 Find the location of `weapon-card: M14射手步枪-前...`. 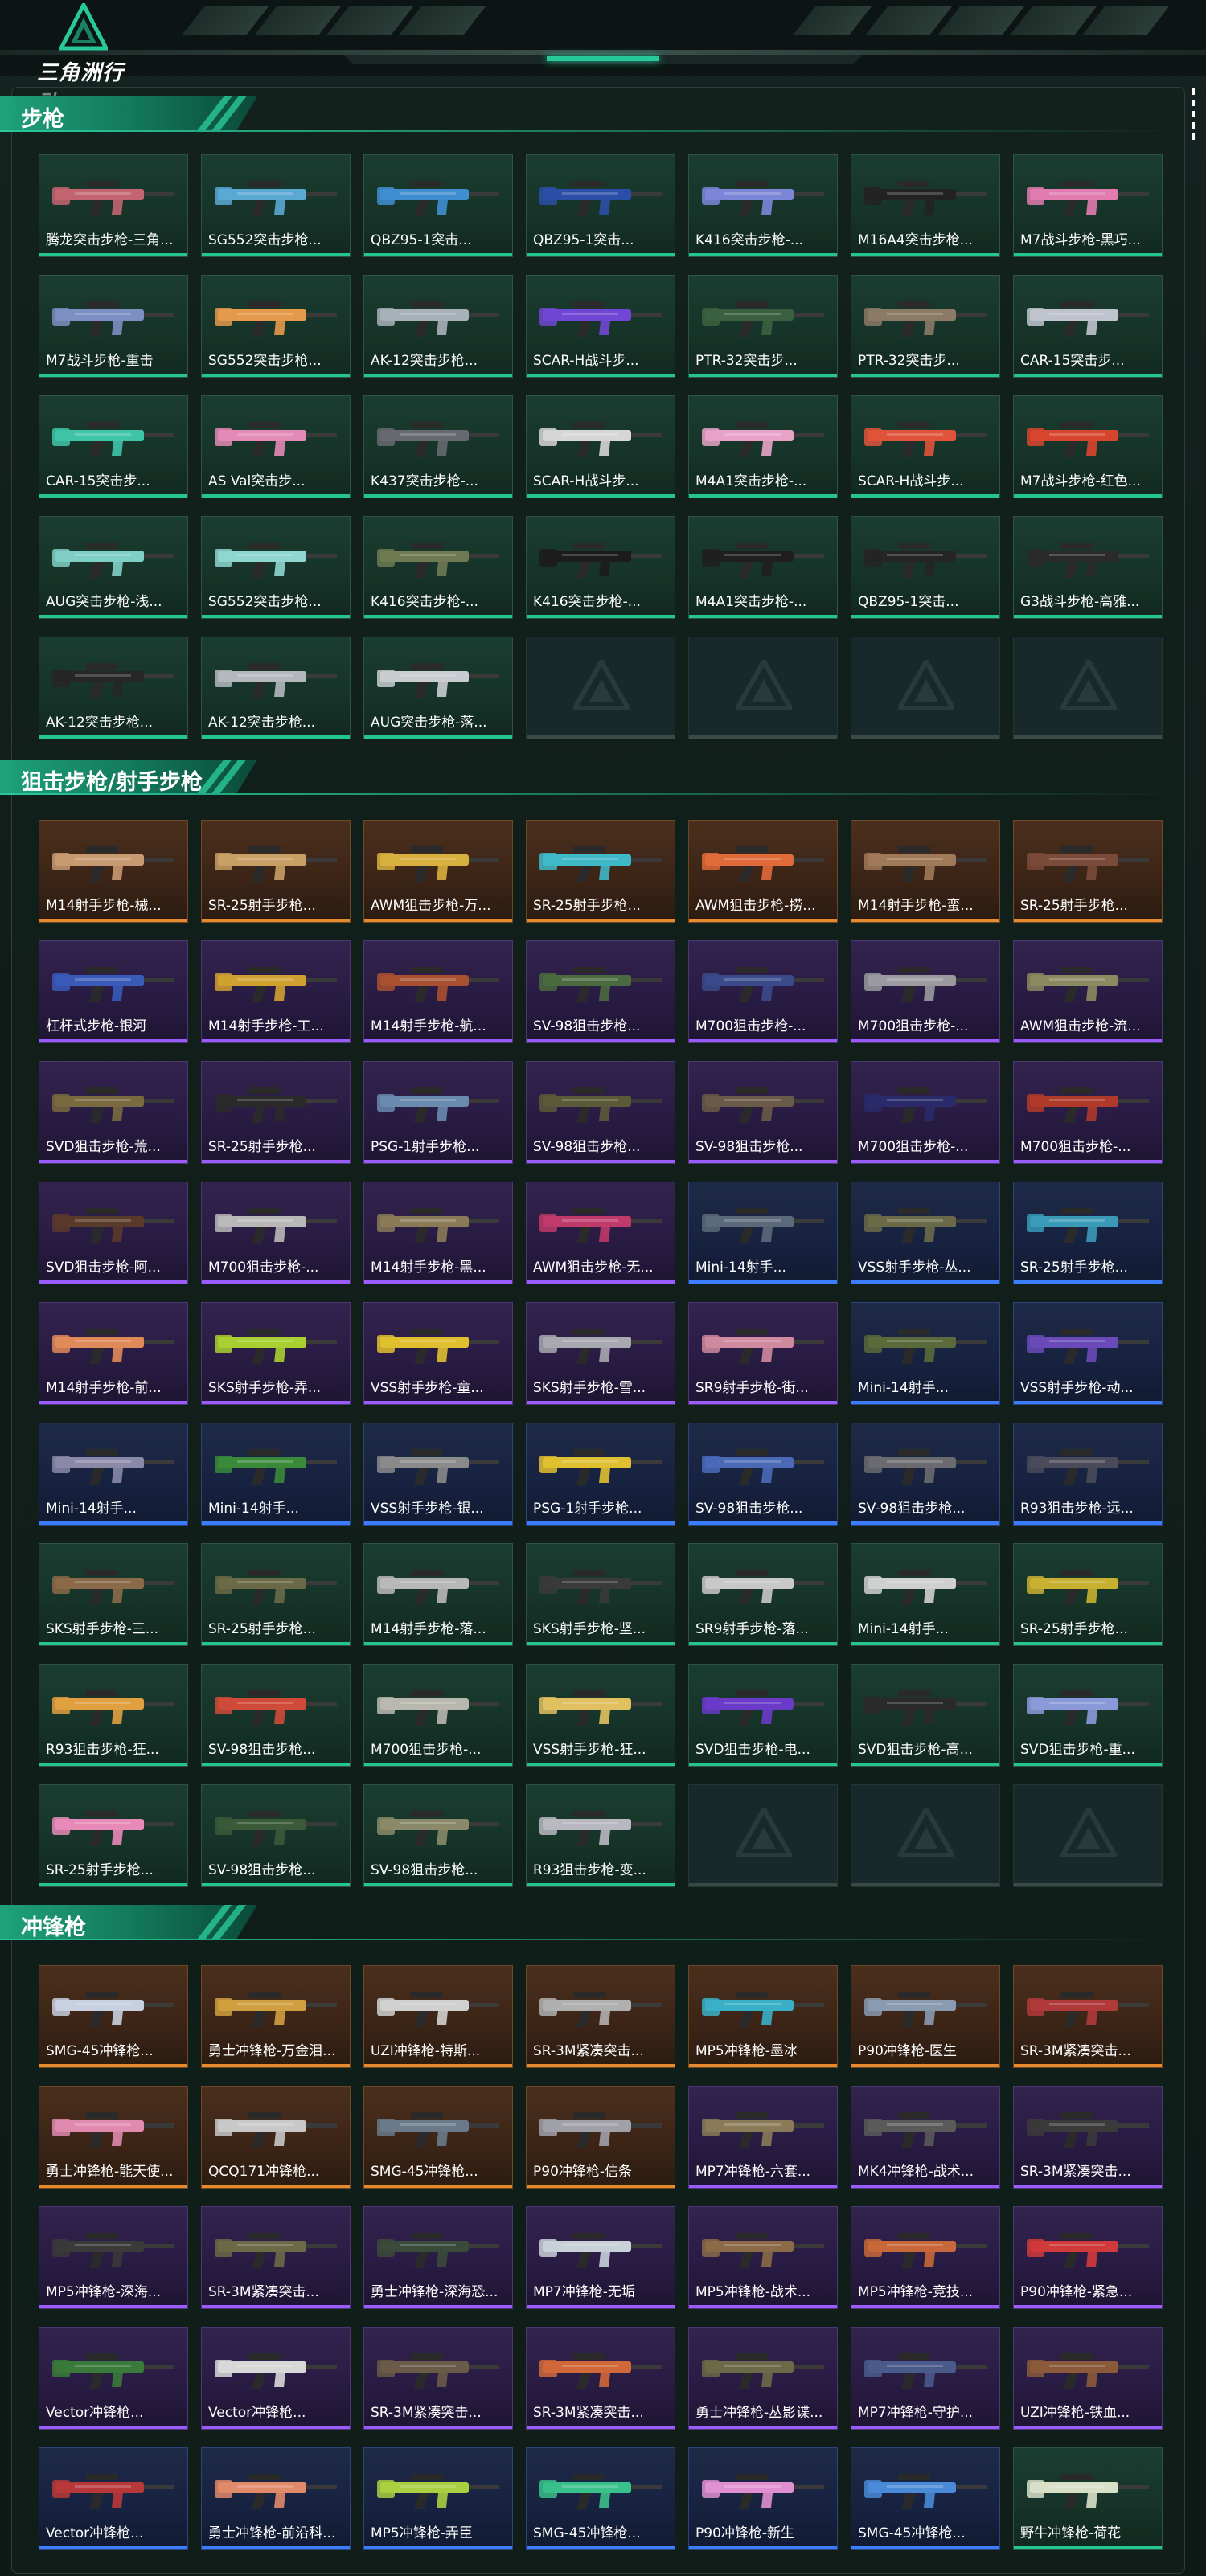

weapon-card: M14射手步枪-前... is located at coordinates (113, 1353).